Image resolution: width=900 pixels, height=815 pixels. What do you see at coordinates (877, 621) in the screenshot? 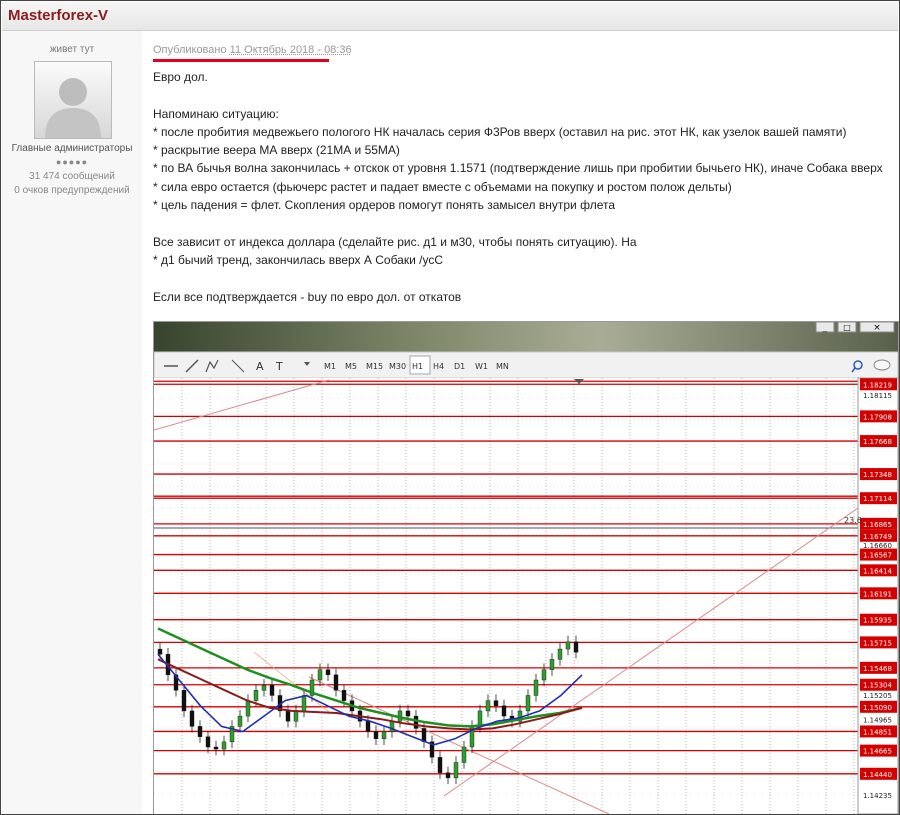
I see `level-price-label: 1.15935` at bounding box center [877, 621].